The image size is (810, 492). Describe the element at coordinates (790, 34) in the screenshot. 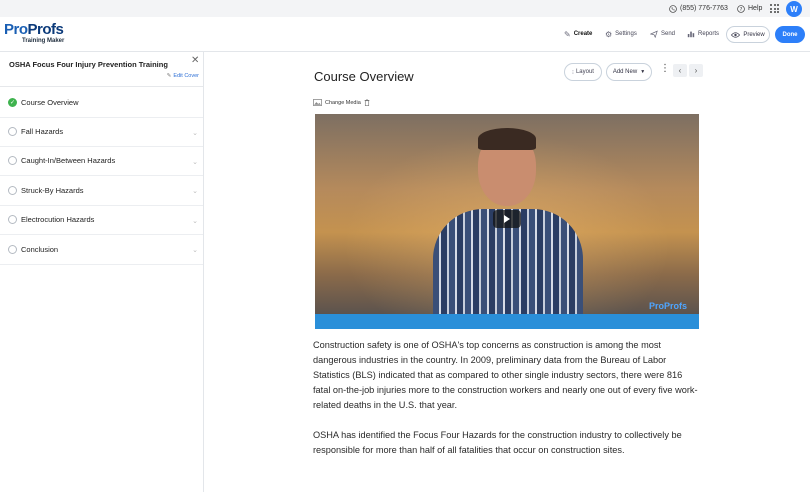

I see `done-button: Done` at that location.